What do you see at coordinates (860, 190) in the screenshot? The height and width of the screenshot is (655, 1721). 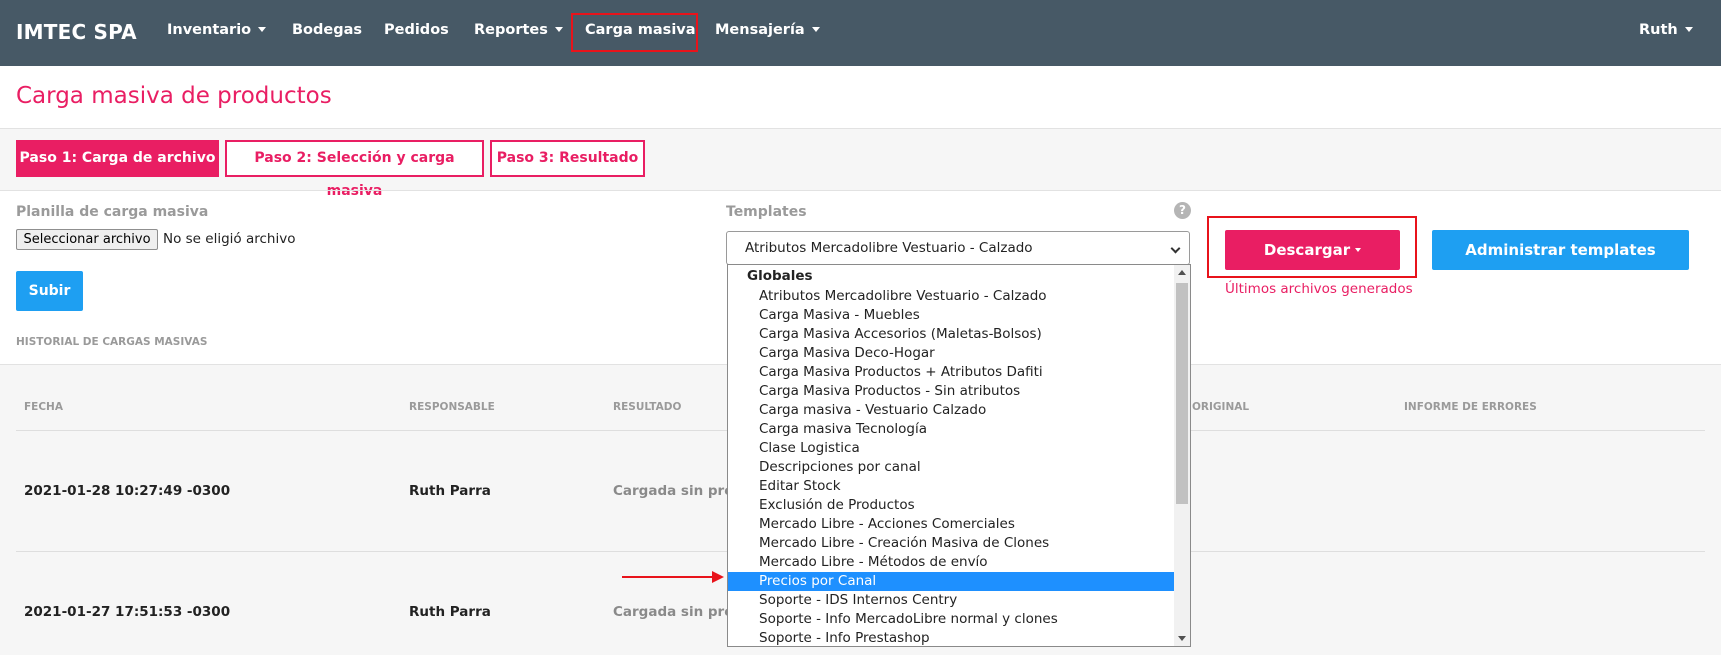 I see `divider` at bounding box center [860, 190].